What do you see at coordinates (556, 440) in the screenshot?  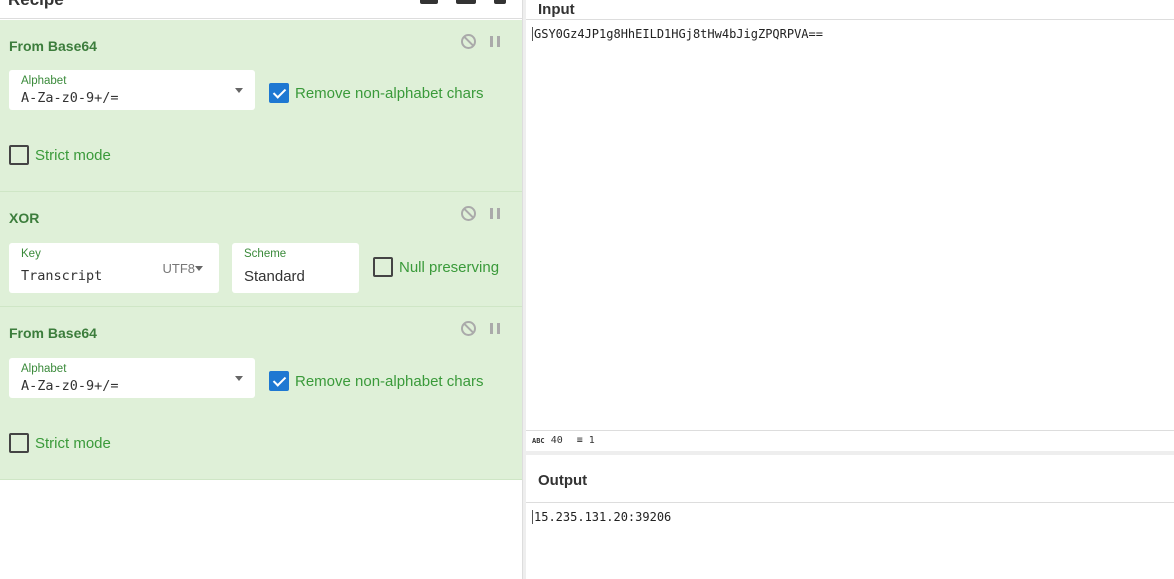 I see `length-value: 40` at bounding box center [556, 440].